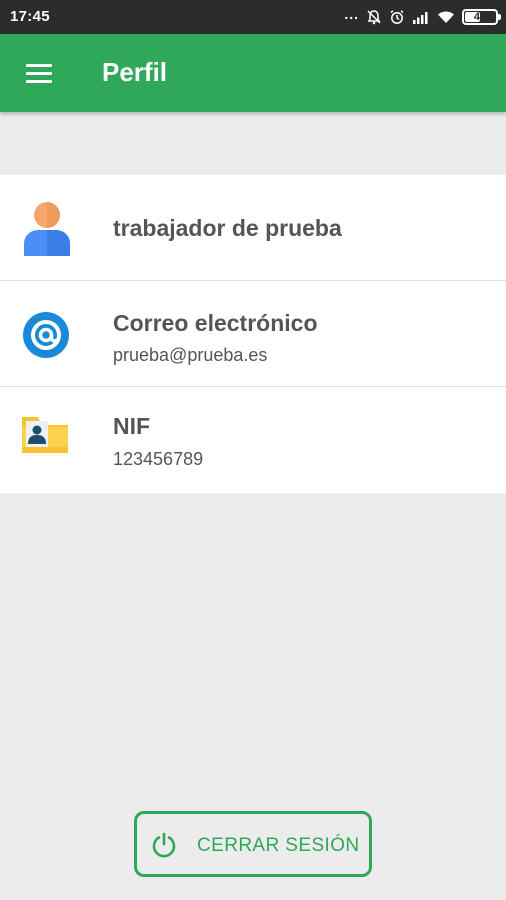 The image size is (506, 900). I want to click on user-name: trabajador de prueba, so click(227, 228).